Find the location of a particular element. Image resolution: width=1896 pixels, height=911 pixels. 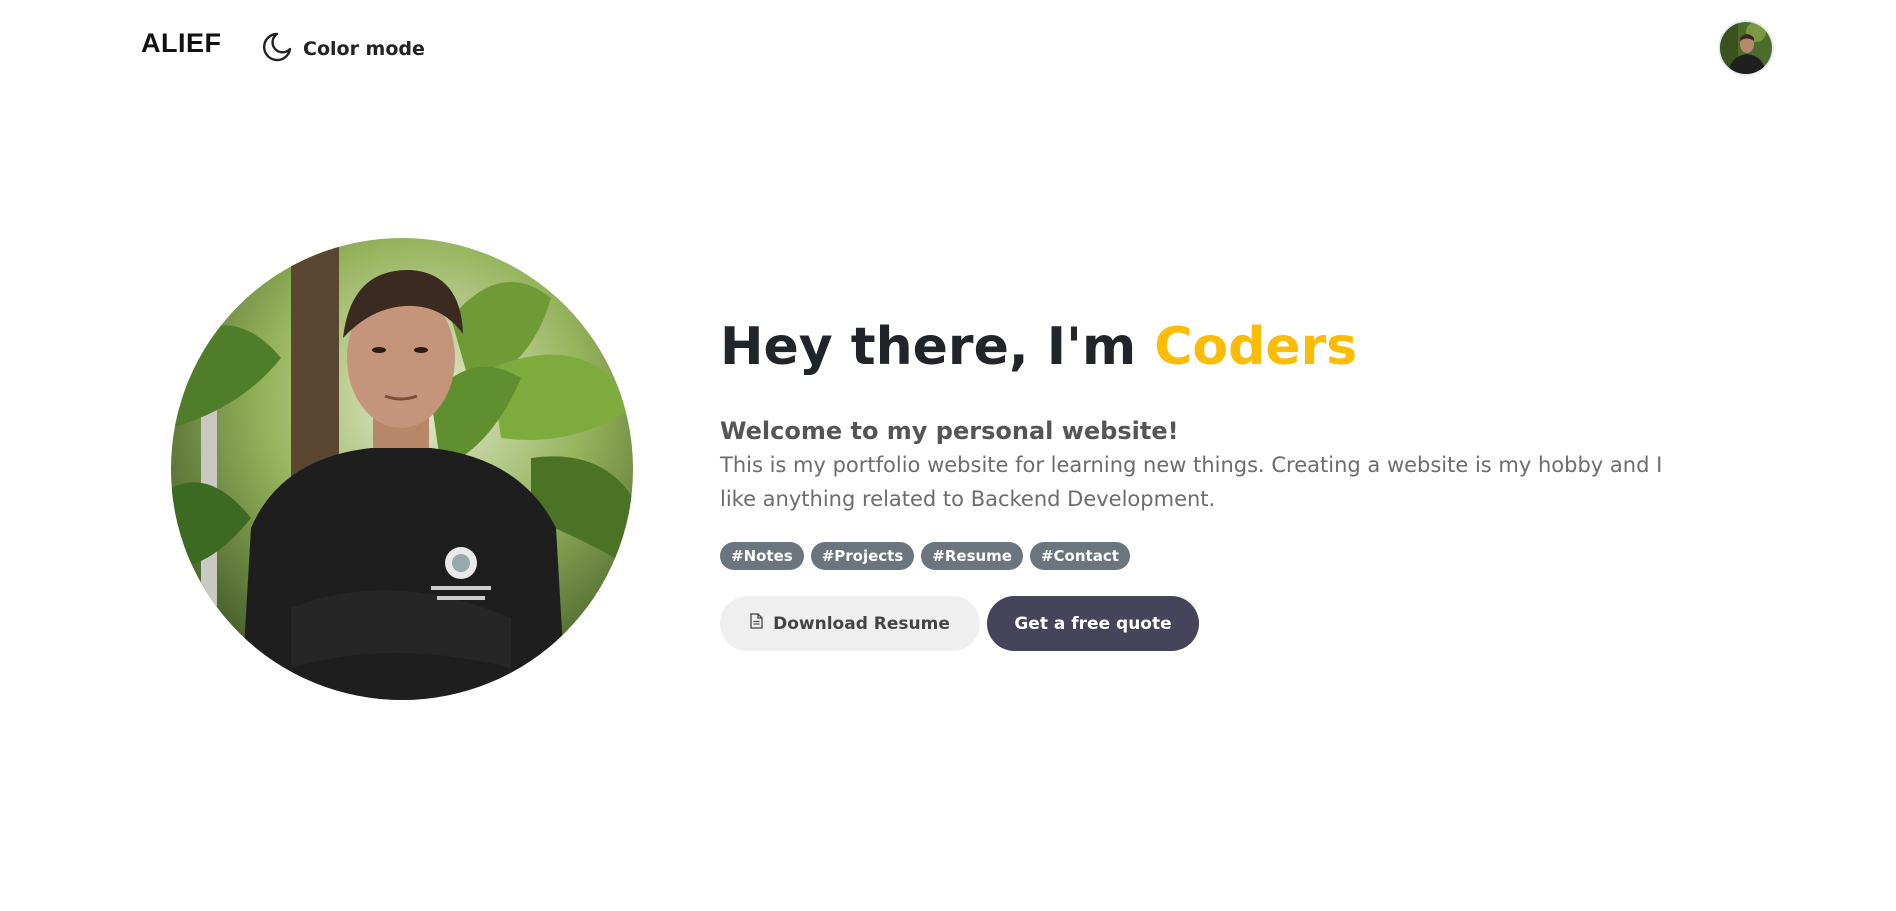

brand-logo: ALIEF is located at coordinates (181, 43).